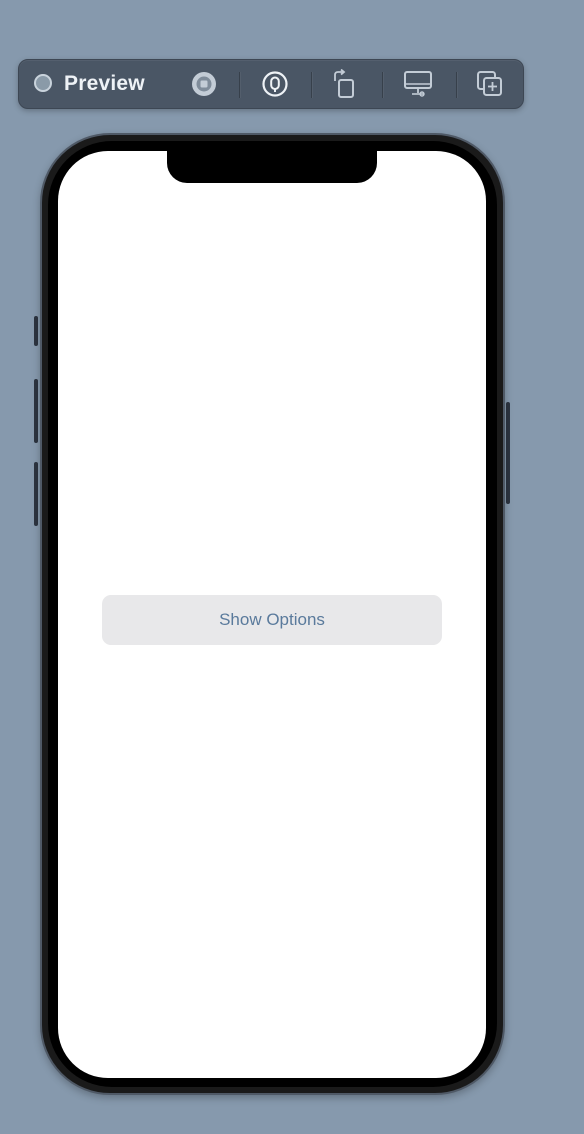 The image size is (584, 1134). What do you see at coordinates (43, 83) in the screenshot?
I see `preview-status-icon` at bounding box center [43, 83].